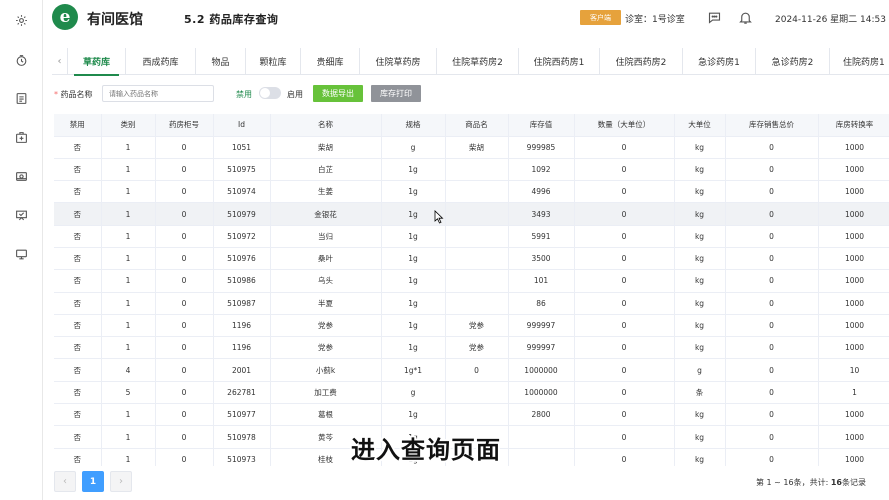  Describe the element at coordinates (600, 17) in the screenshot. I see `client-badge: 客户端` at that location.